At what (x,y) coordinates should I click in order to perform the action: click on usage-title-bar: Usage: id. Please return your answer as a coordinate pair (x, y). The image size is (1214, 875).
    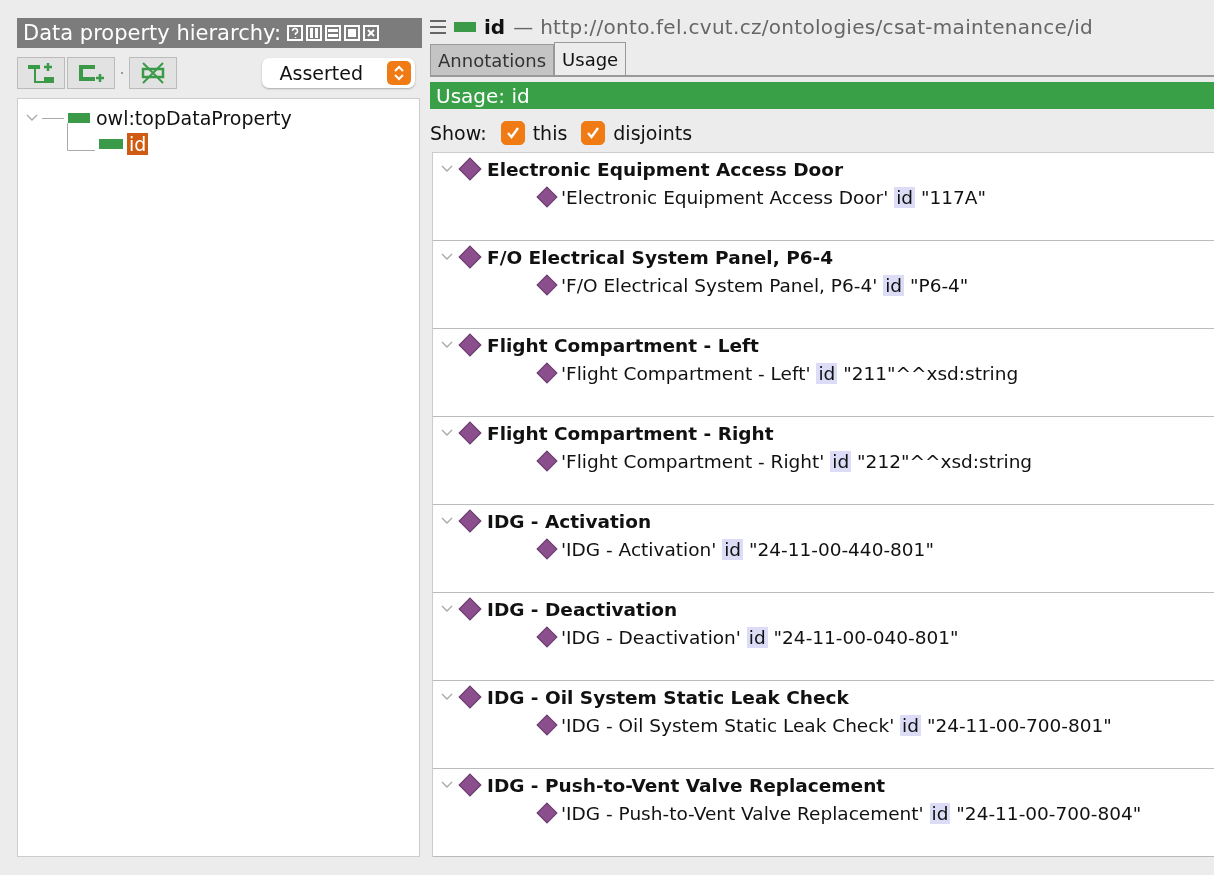
    Looking at the image, I should click on (822, 96).